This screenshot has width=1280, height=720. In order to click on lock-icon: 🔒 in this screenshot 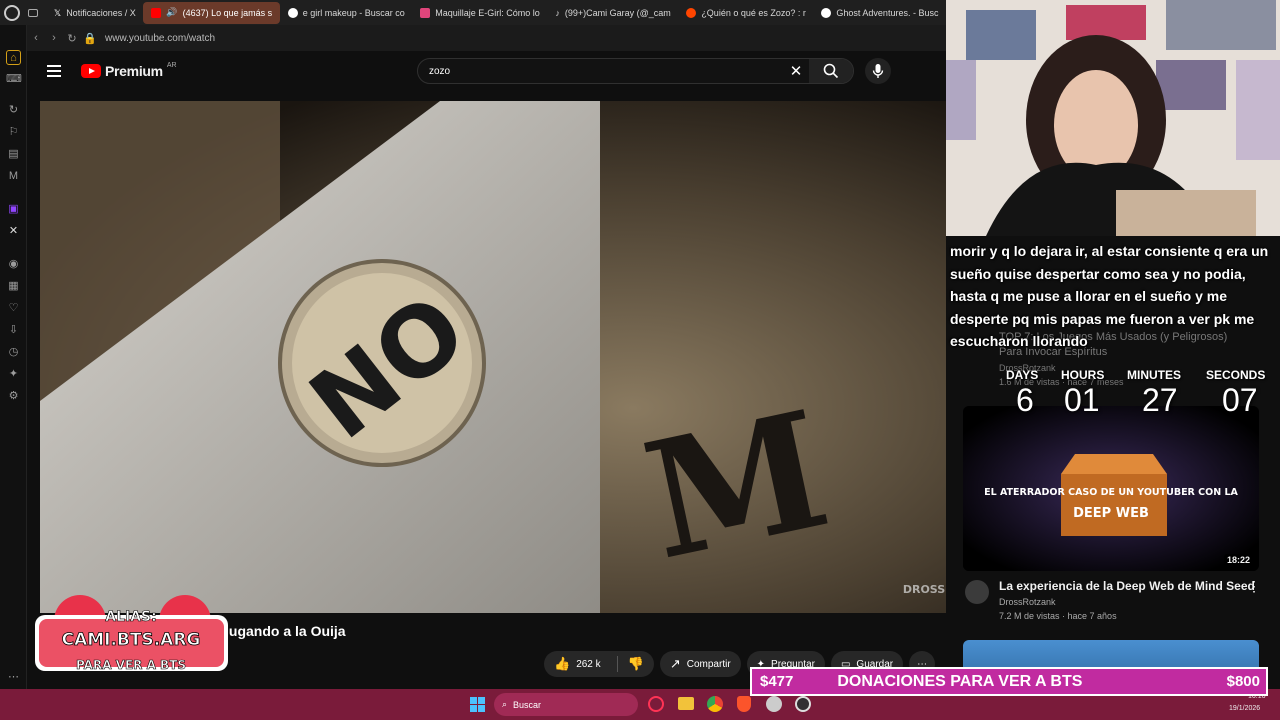, I will do `click(90, 38)`.